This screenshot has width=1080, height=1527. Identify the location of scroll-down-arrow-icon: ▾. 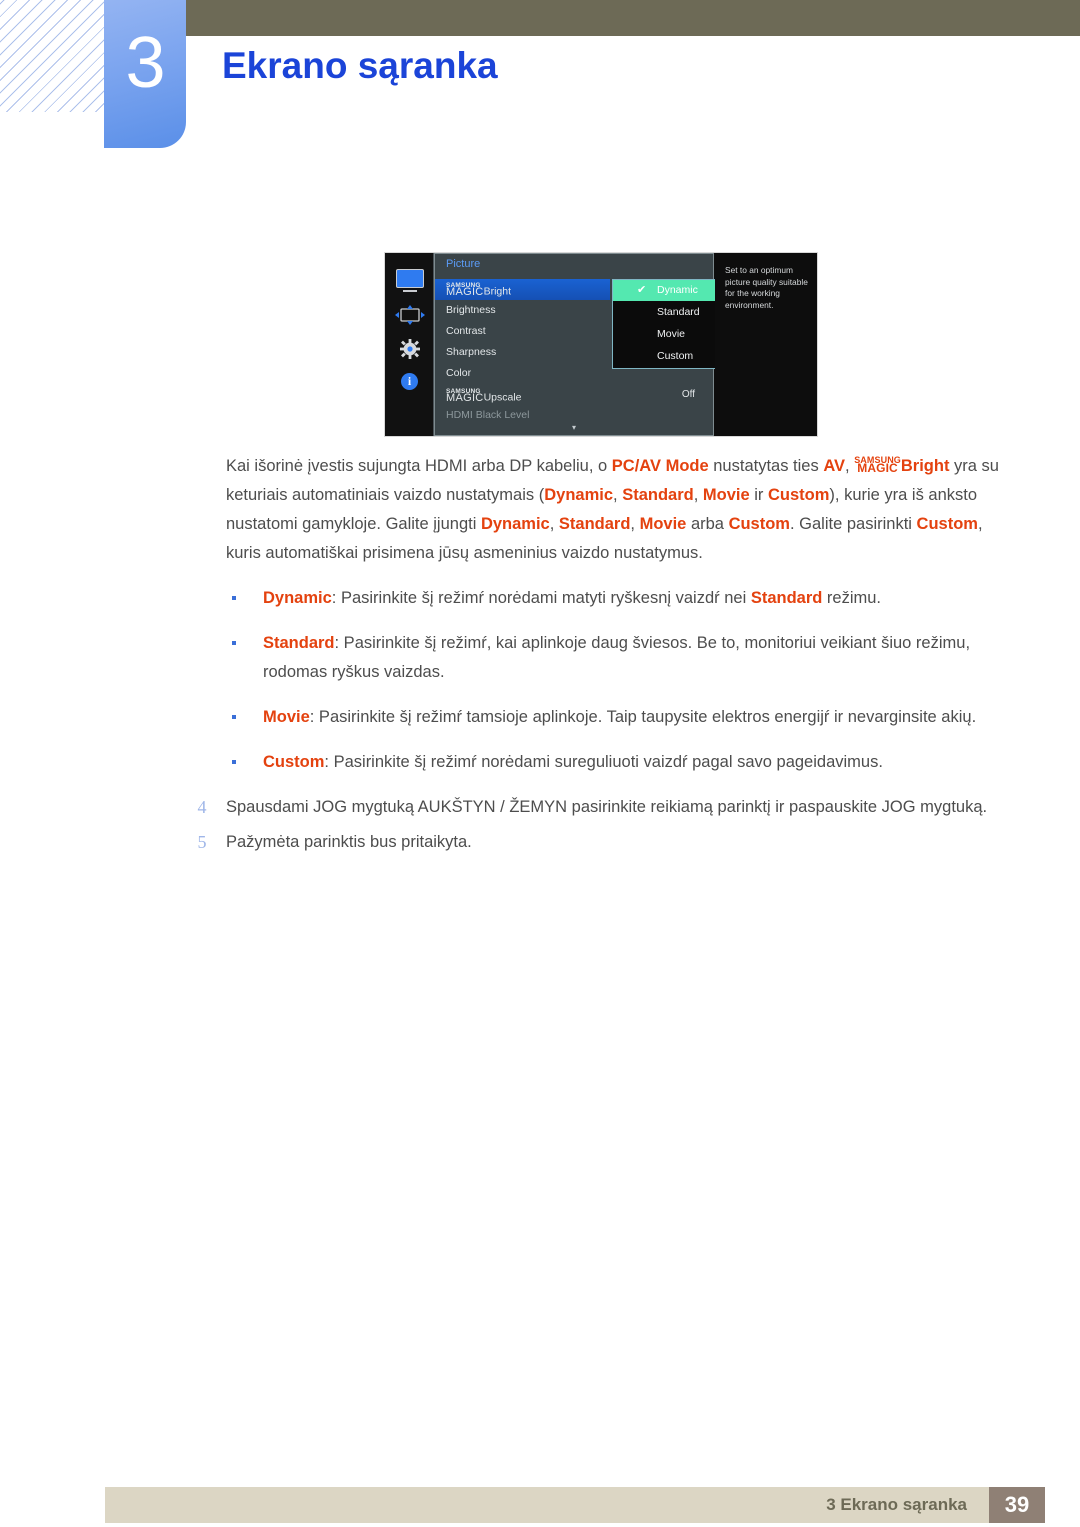
(574, 427).